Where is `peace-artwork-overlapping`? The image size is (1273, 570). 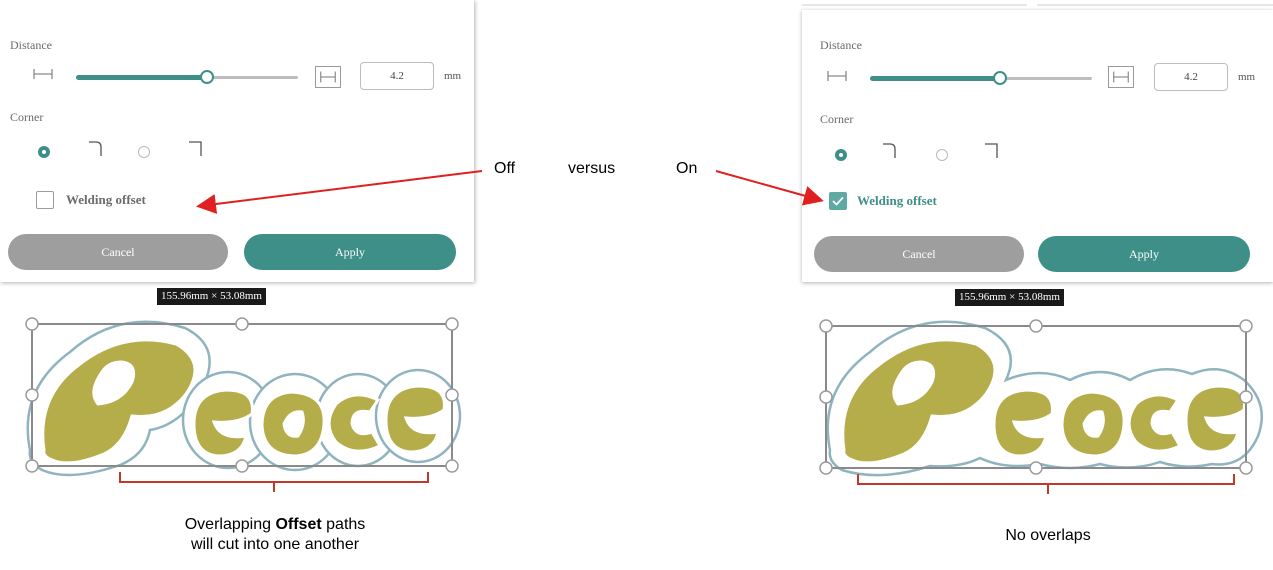
peace-artwork-overlapping is located at coordinates (235, 400).